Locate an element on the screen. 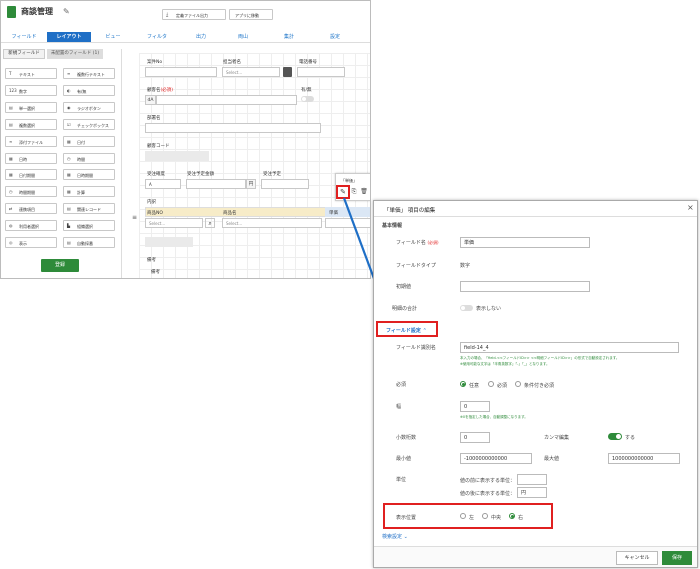  initial-value-label: 初期値 is located at coordinates (404, 287).